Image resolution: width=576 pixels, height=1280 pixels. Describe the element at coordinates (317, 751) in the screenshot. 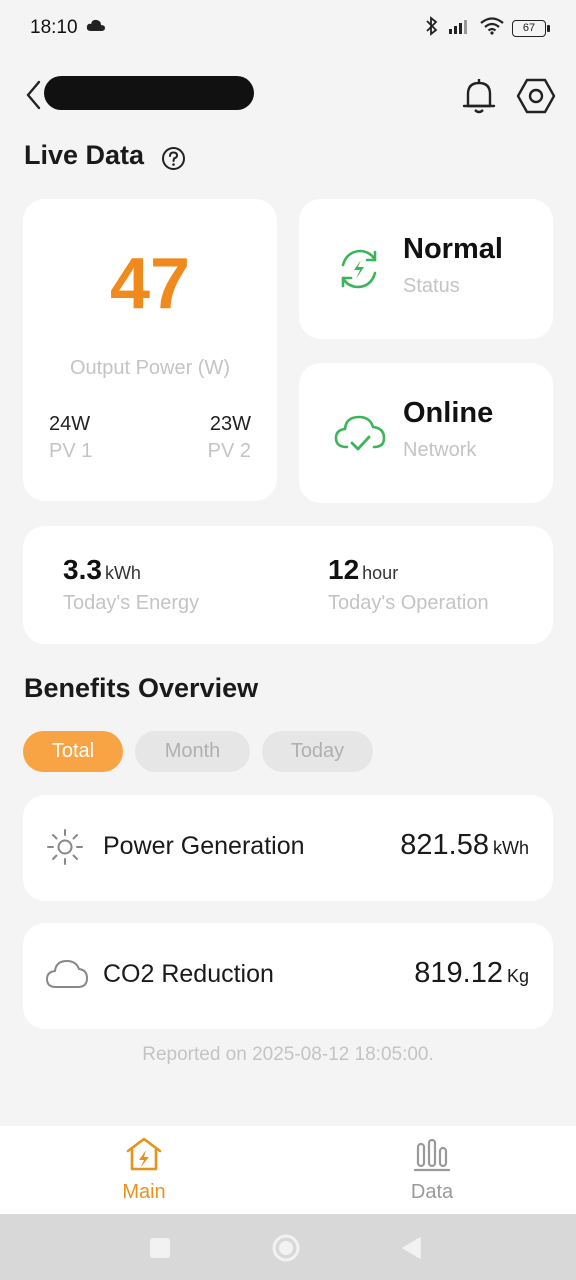

I see `tab-today: Today` at that location.